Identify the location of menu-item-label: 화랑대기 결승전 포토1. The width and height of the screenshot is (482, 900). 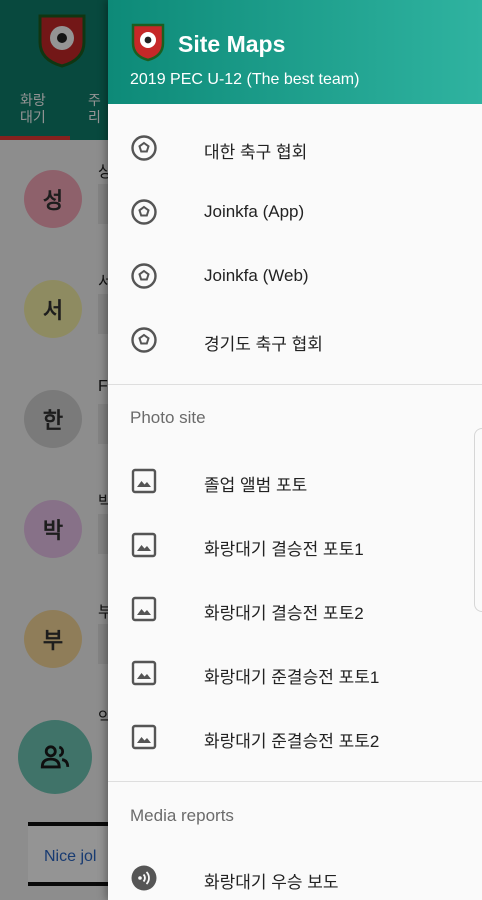
(284, 549).